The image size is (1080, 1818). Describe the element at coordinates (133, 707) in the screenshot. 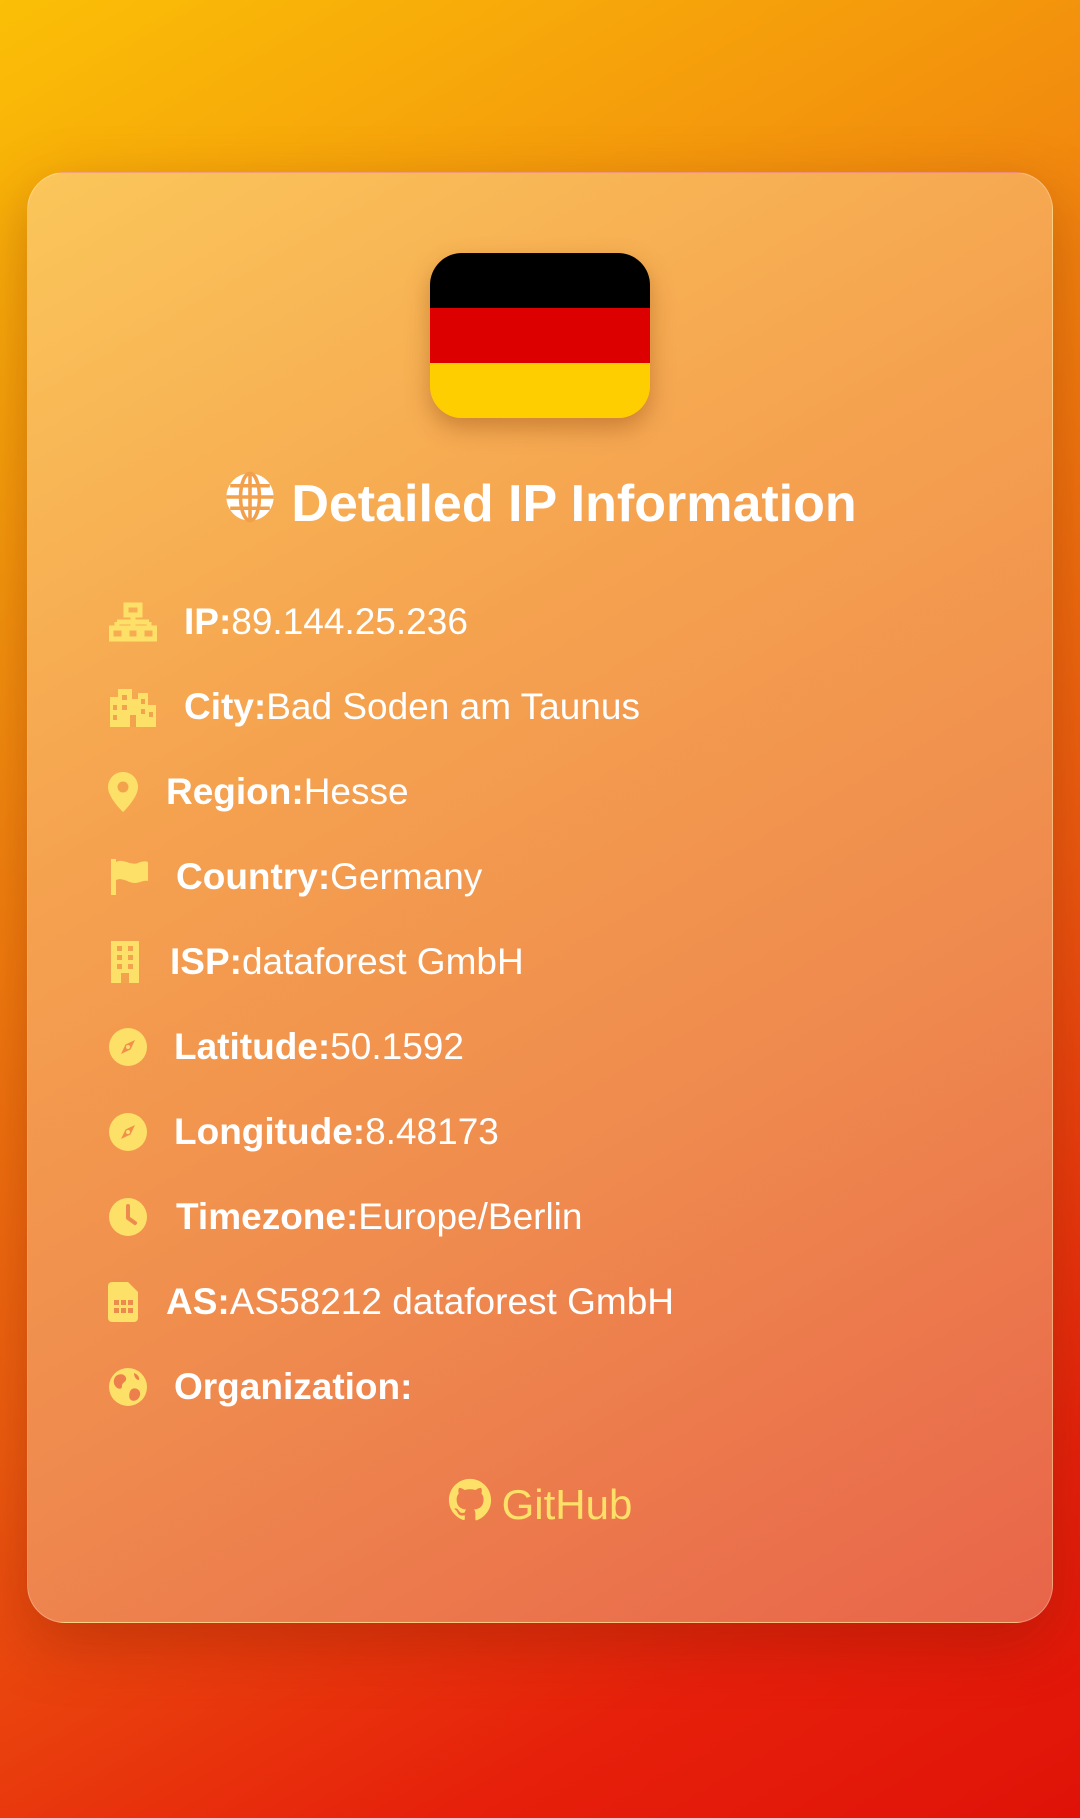

I see `city-icon` at that location.